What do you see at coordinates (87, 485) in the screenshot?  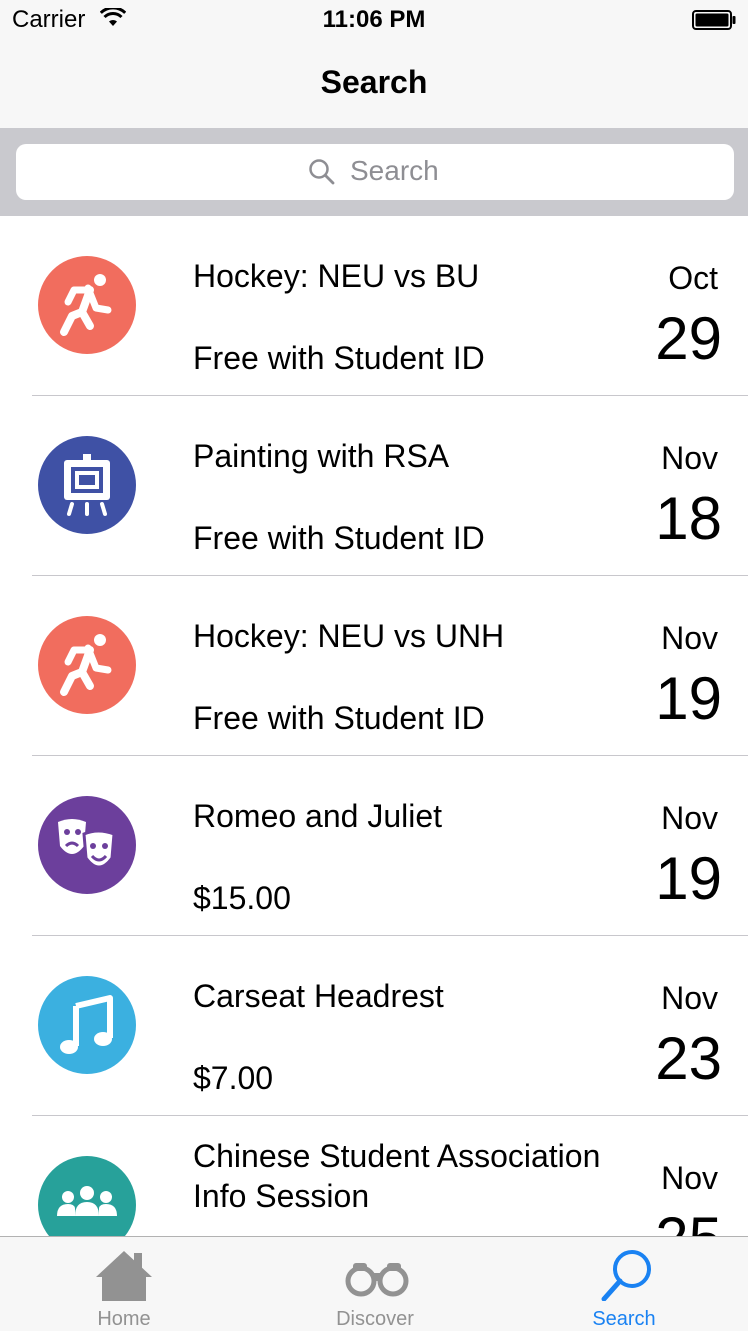 I see `easel-icon` at bounding box center [87, 485].